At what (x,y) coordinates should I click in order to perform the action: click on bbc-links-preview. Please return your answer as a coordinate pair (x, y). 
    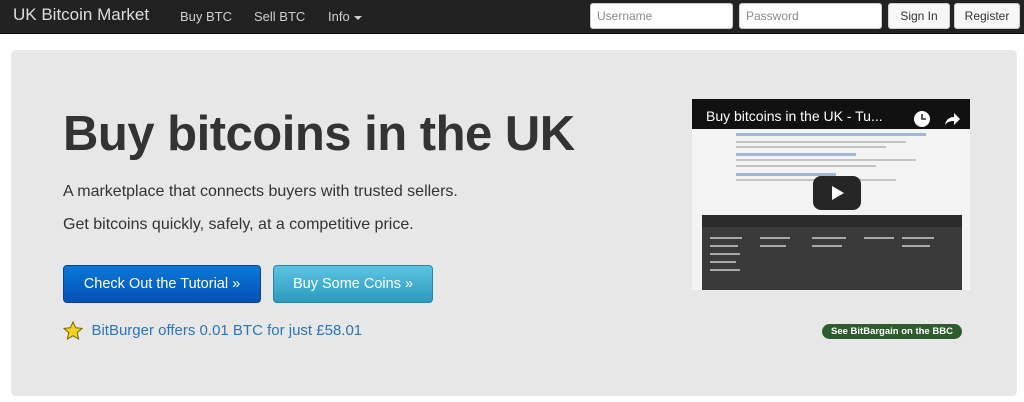
    Looking at the image, I should click on (832, 243).